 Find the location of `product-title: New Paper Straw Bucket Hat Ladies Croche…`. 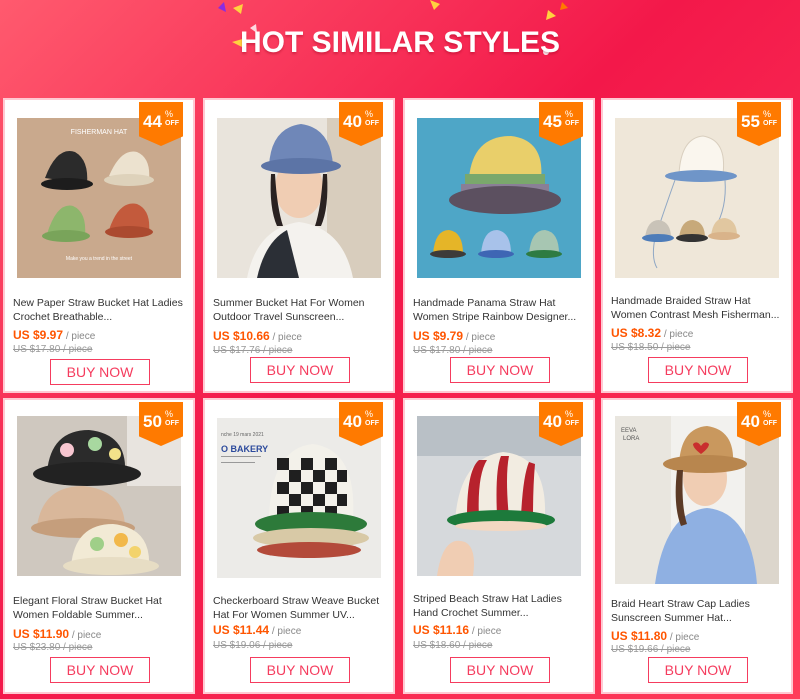

product-title: New Paper Straw Bucket Hat Ladies Croche… is located at coordinates (101, 310).